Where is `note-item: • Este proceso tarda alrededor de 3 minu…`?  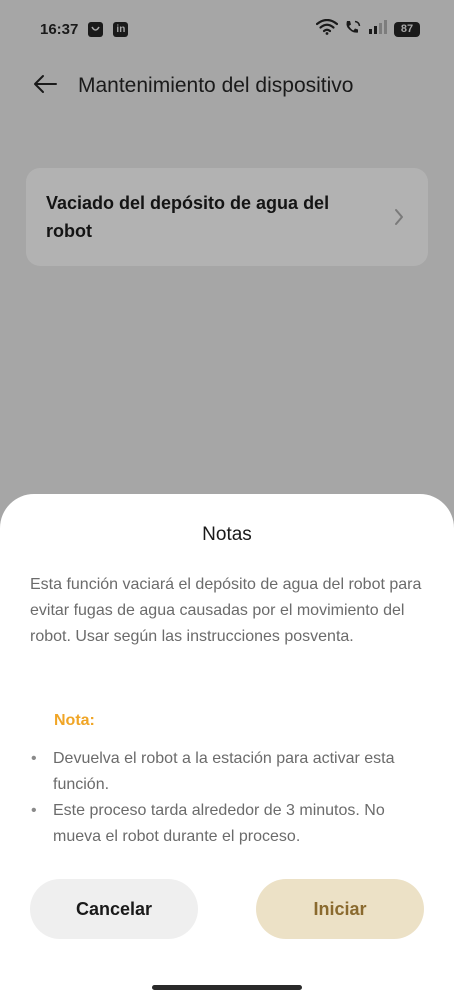 note-item: • Este proceso tarda alrededor de 3 minu… is located at coordinates (230, 824).